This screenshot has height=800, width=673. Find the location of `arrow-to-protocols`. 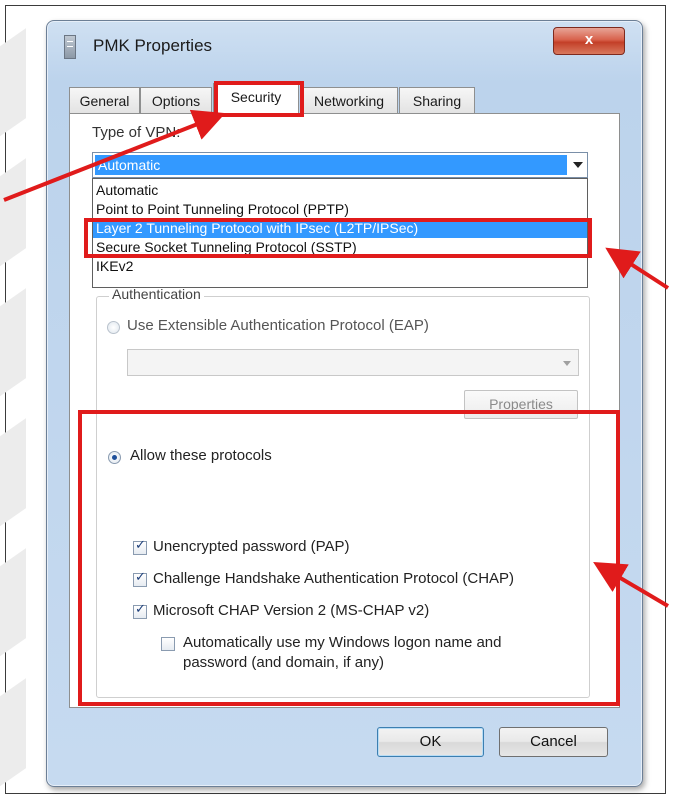

arrow-to-protocols is located at coordinates (631, 584).